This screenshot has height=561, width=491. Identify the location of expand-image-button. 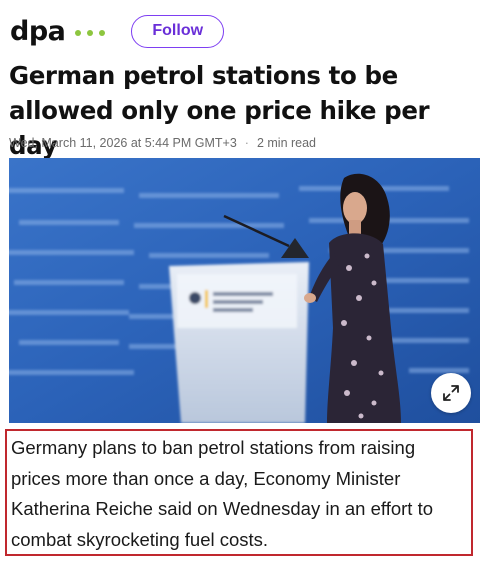
(451, 393).